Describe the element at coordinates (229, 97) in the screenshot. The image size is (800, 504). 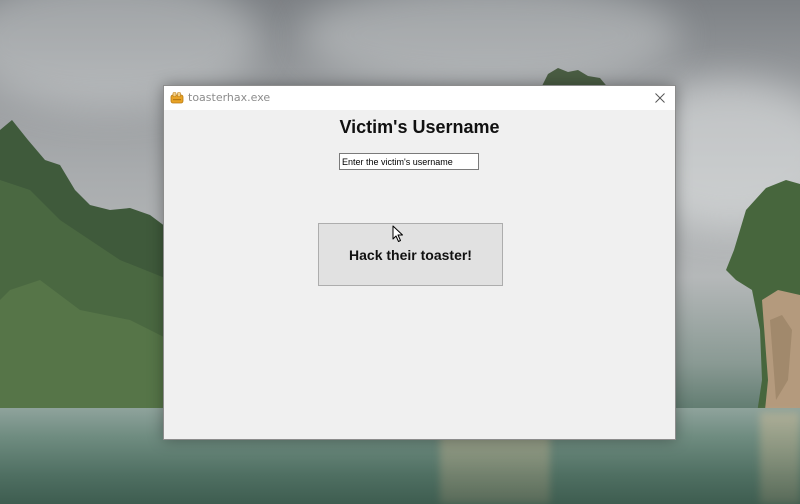
I see `window-title: toasterhax.exe` at that location.